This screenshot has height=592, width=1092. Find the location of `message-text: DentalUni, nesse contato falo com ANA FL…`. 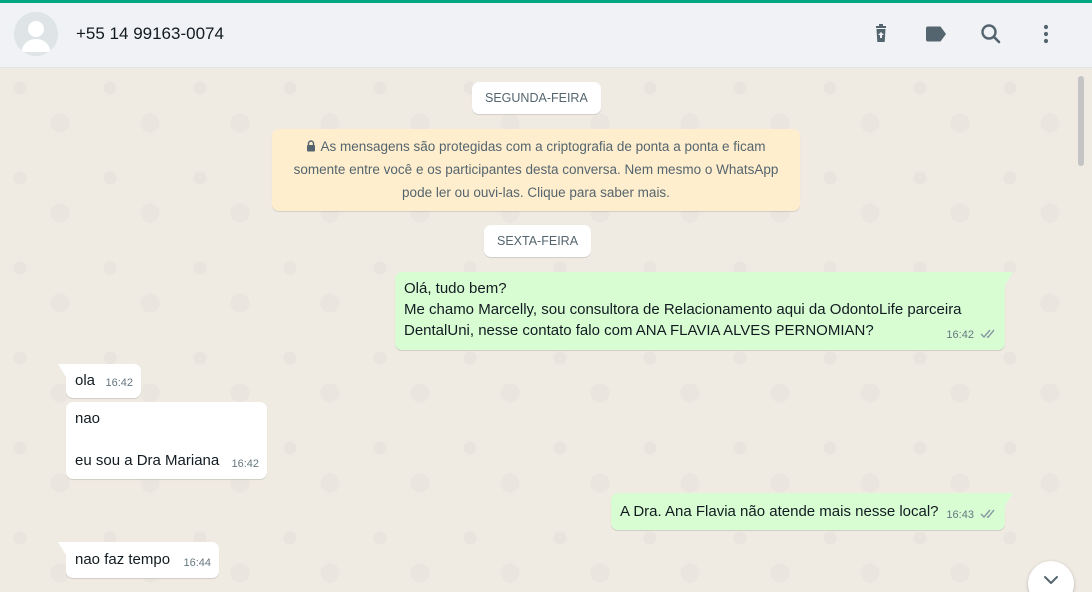

message-text: DentalUni, nesse contato falo com ANA FL… is located at coordinates (639, 330).